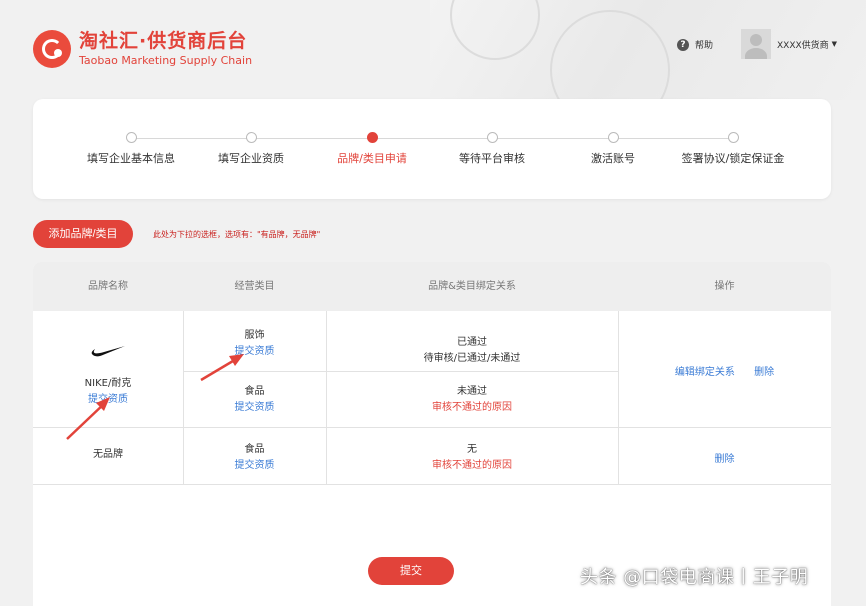 This screenshot has width=866, height=606. I want to click on table-row-actions-cell: 删除, so click(724, 457).